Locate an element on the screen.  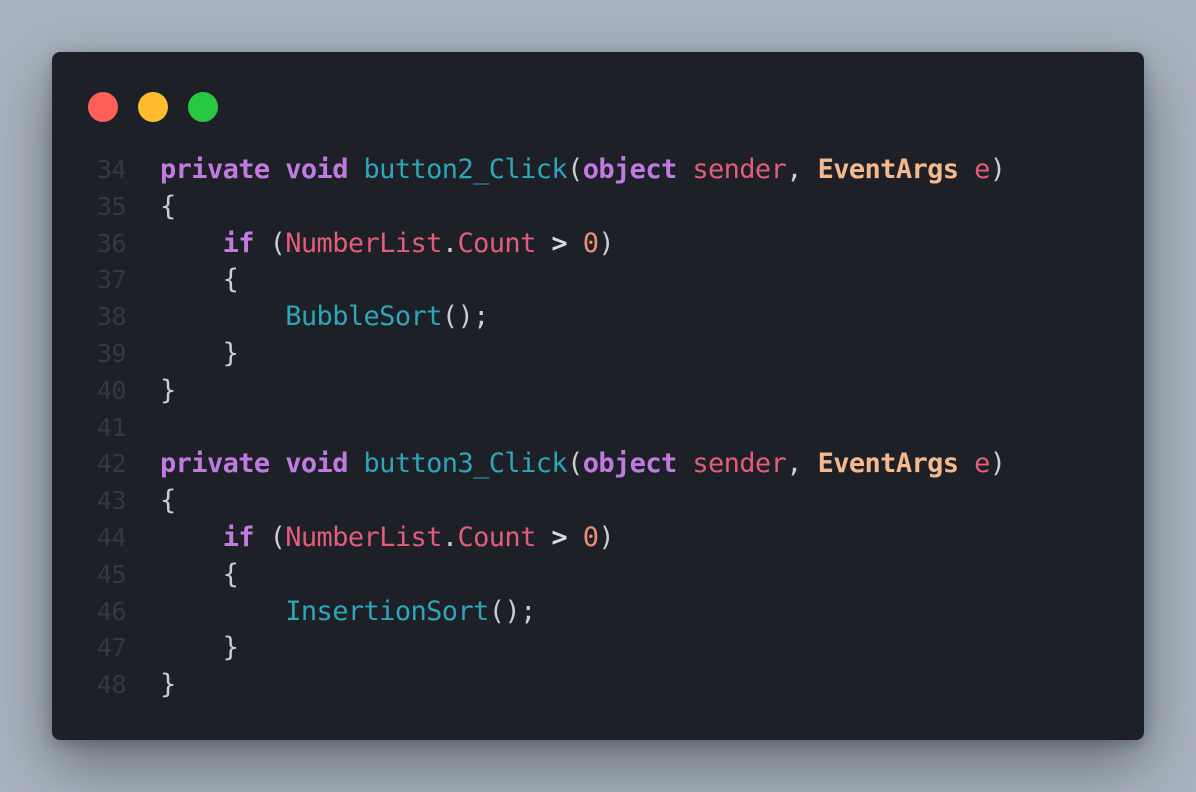
code-line: 39 } is located at coordinates (598, 354).